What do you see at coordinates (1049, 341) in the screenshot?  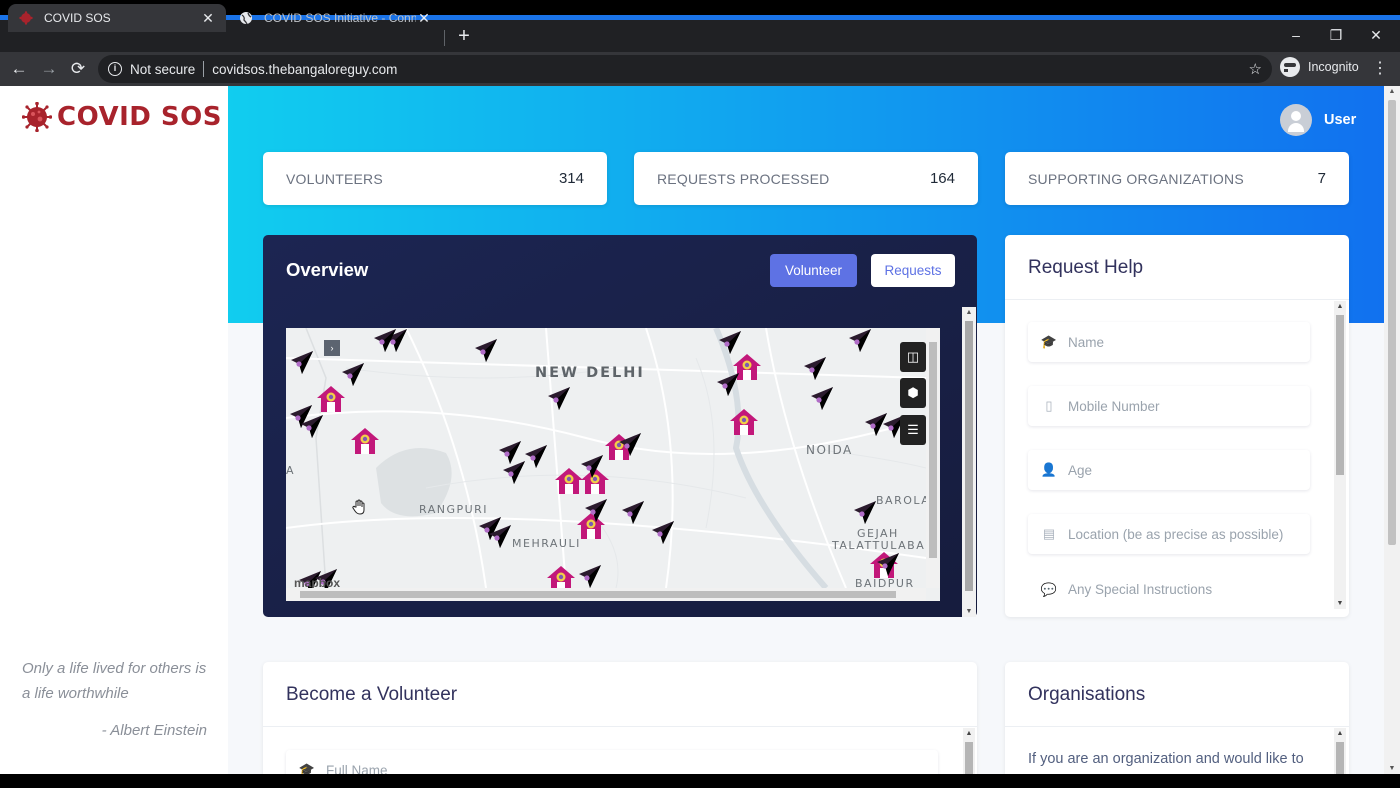 I see `graduation-cap-icon: 🎓` at bounding box center [1049, 341].